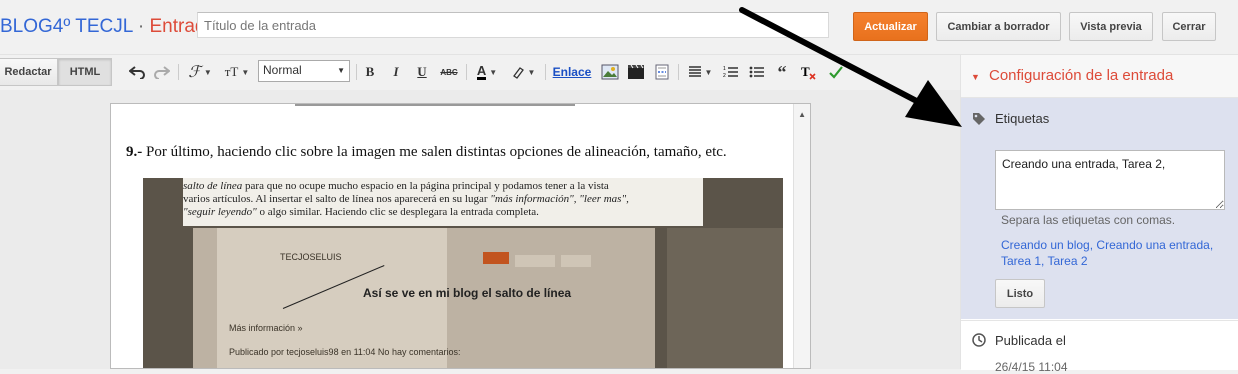  I want to click on published-section: Publicada el 26/4/15 11:04, so click(1099, 347).